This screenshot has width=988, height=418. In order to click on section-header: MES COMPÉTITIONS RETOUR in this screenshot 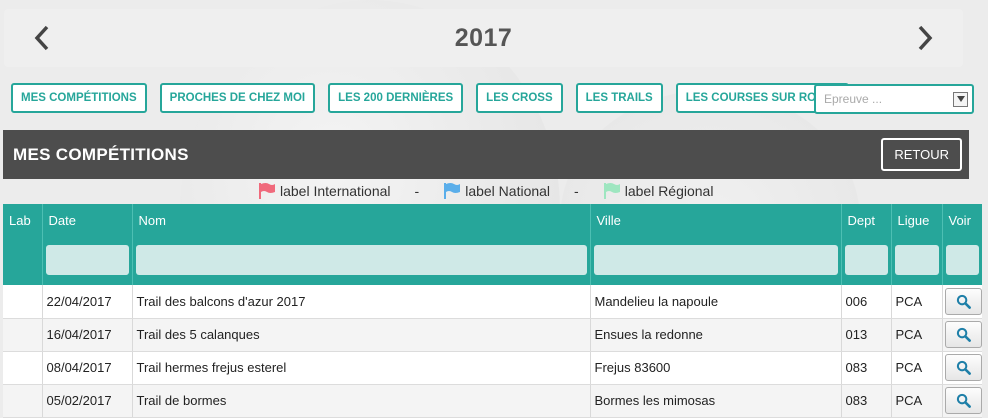, I will do `click(486, 154)`.